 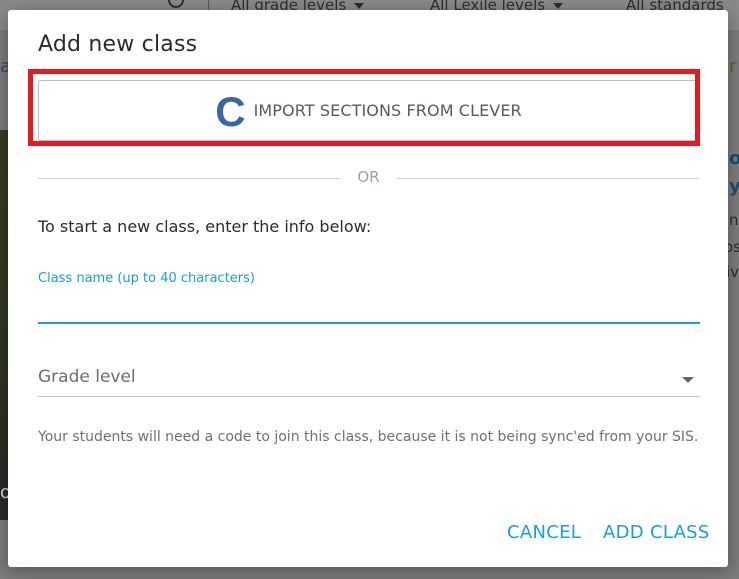 I want to click on class-name-label: Class name (up to 40 characters), so click(x=146, y=278).